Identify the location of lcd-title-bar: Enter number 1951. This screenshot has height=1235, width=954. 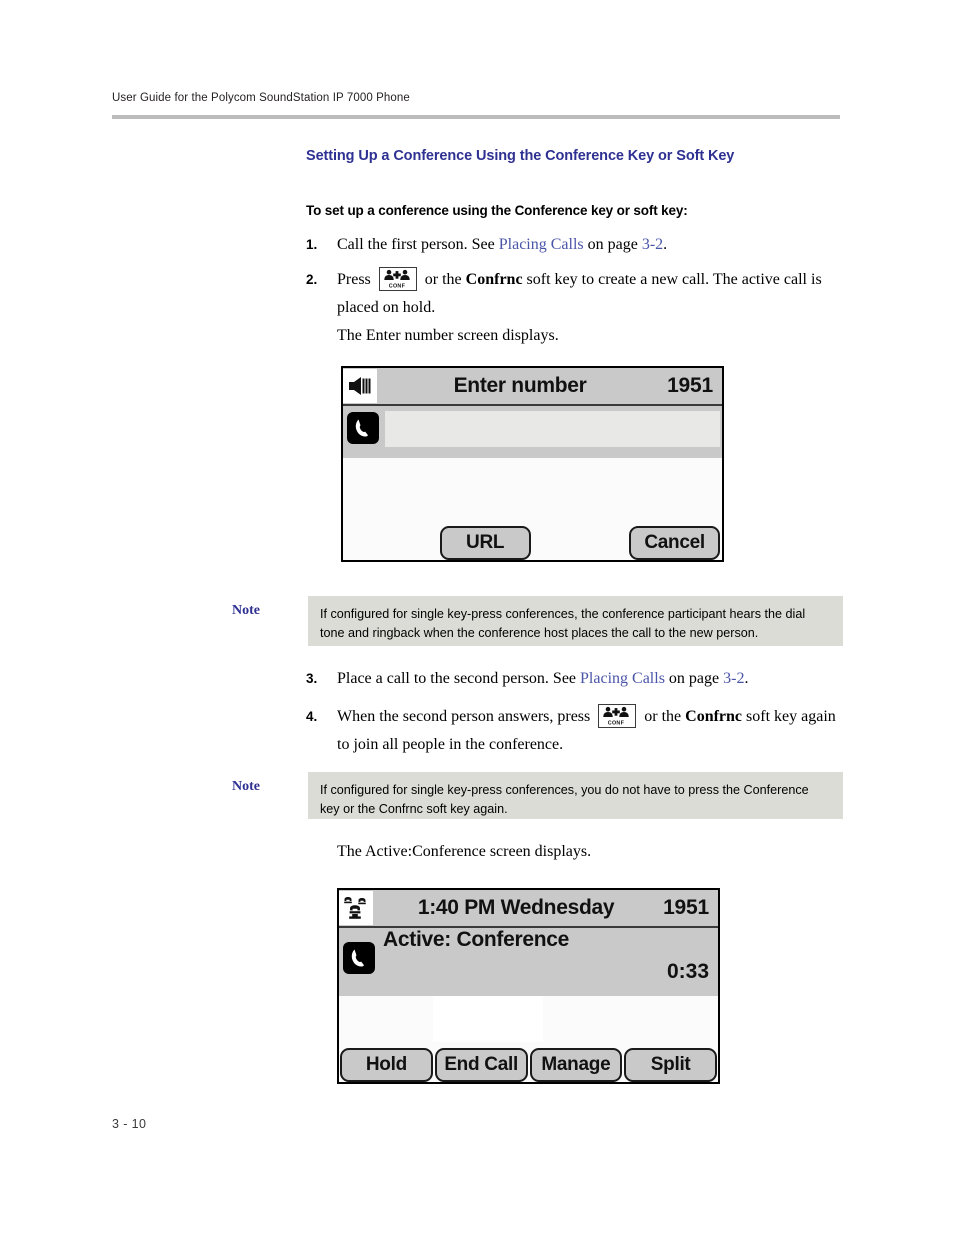
(532, 387).